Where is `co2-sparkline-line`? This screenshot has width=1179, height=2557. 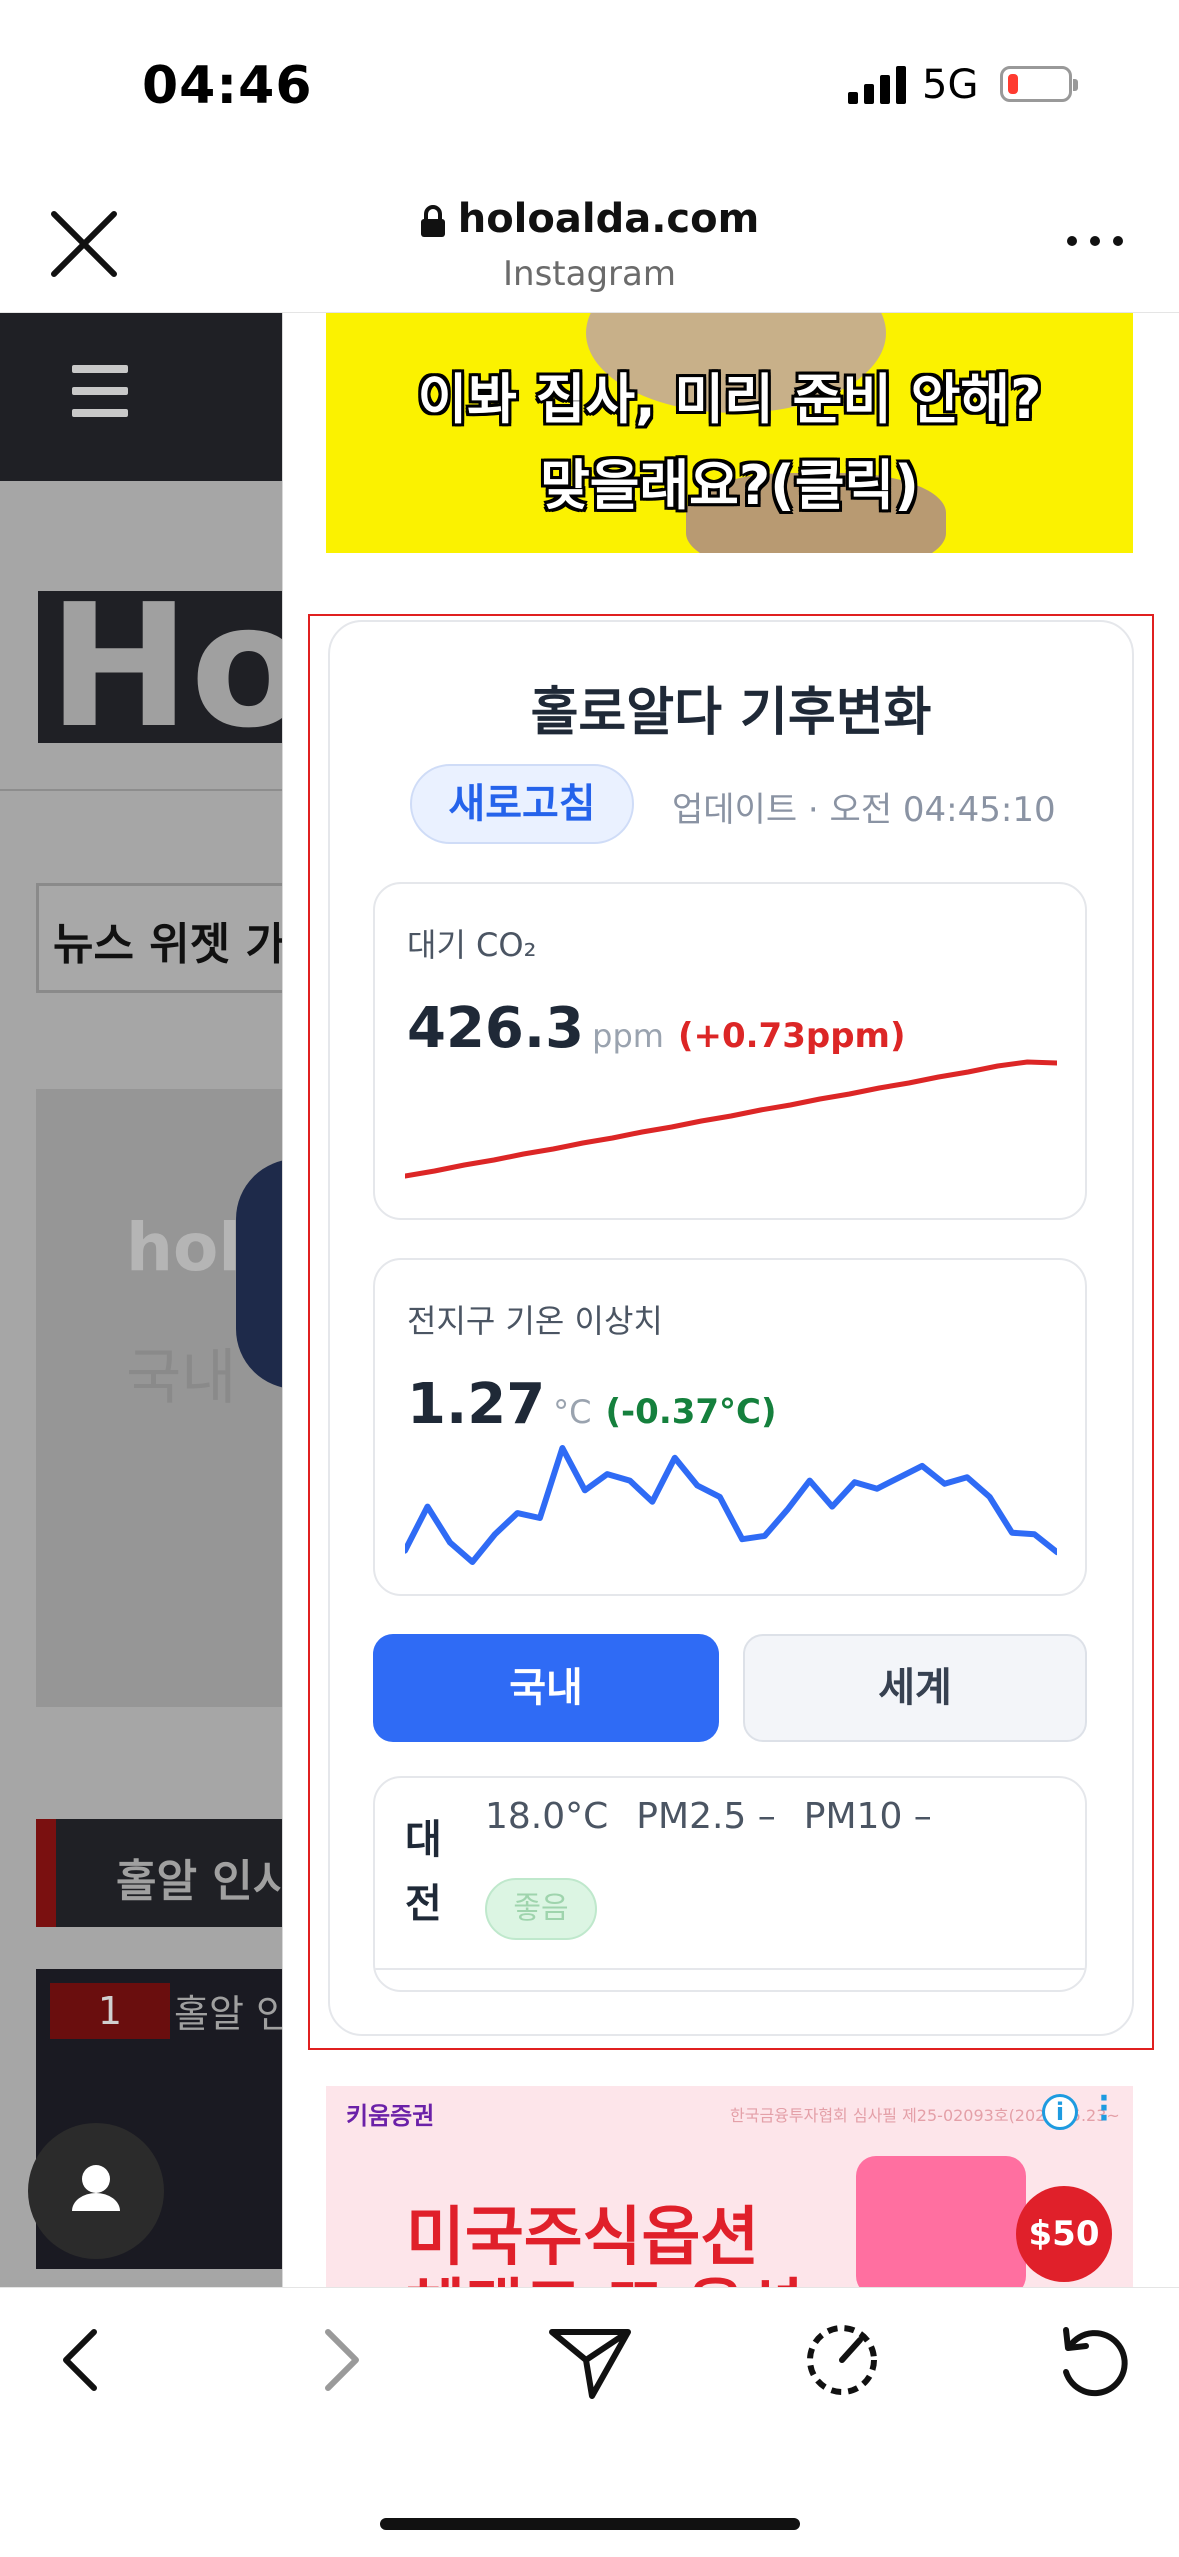 co2-sparkline-line is located at coordinates (731, 1119).